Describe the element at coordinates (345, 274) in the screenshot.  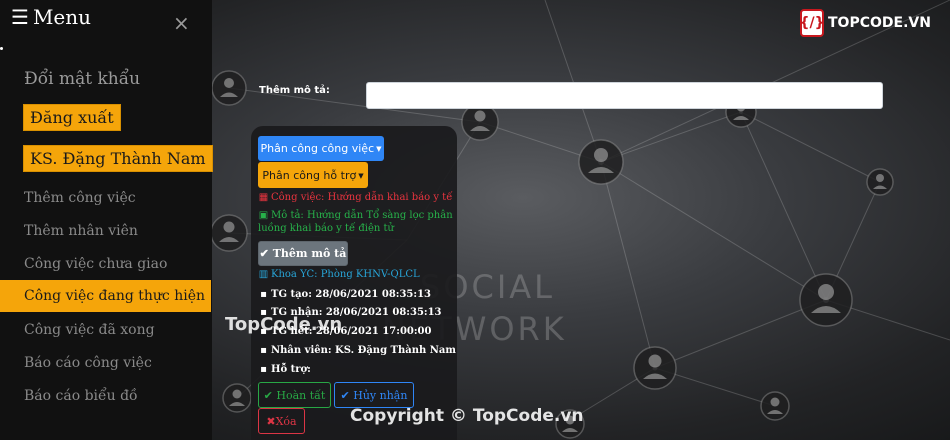
I see `task-department-text: Khoa YC: Phòng KHNV-QLCL` at that location.